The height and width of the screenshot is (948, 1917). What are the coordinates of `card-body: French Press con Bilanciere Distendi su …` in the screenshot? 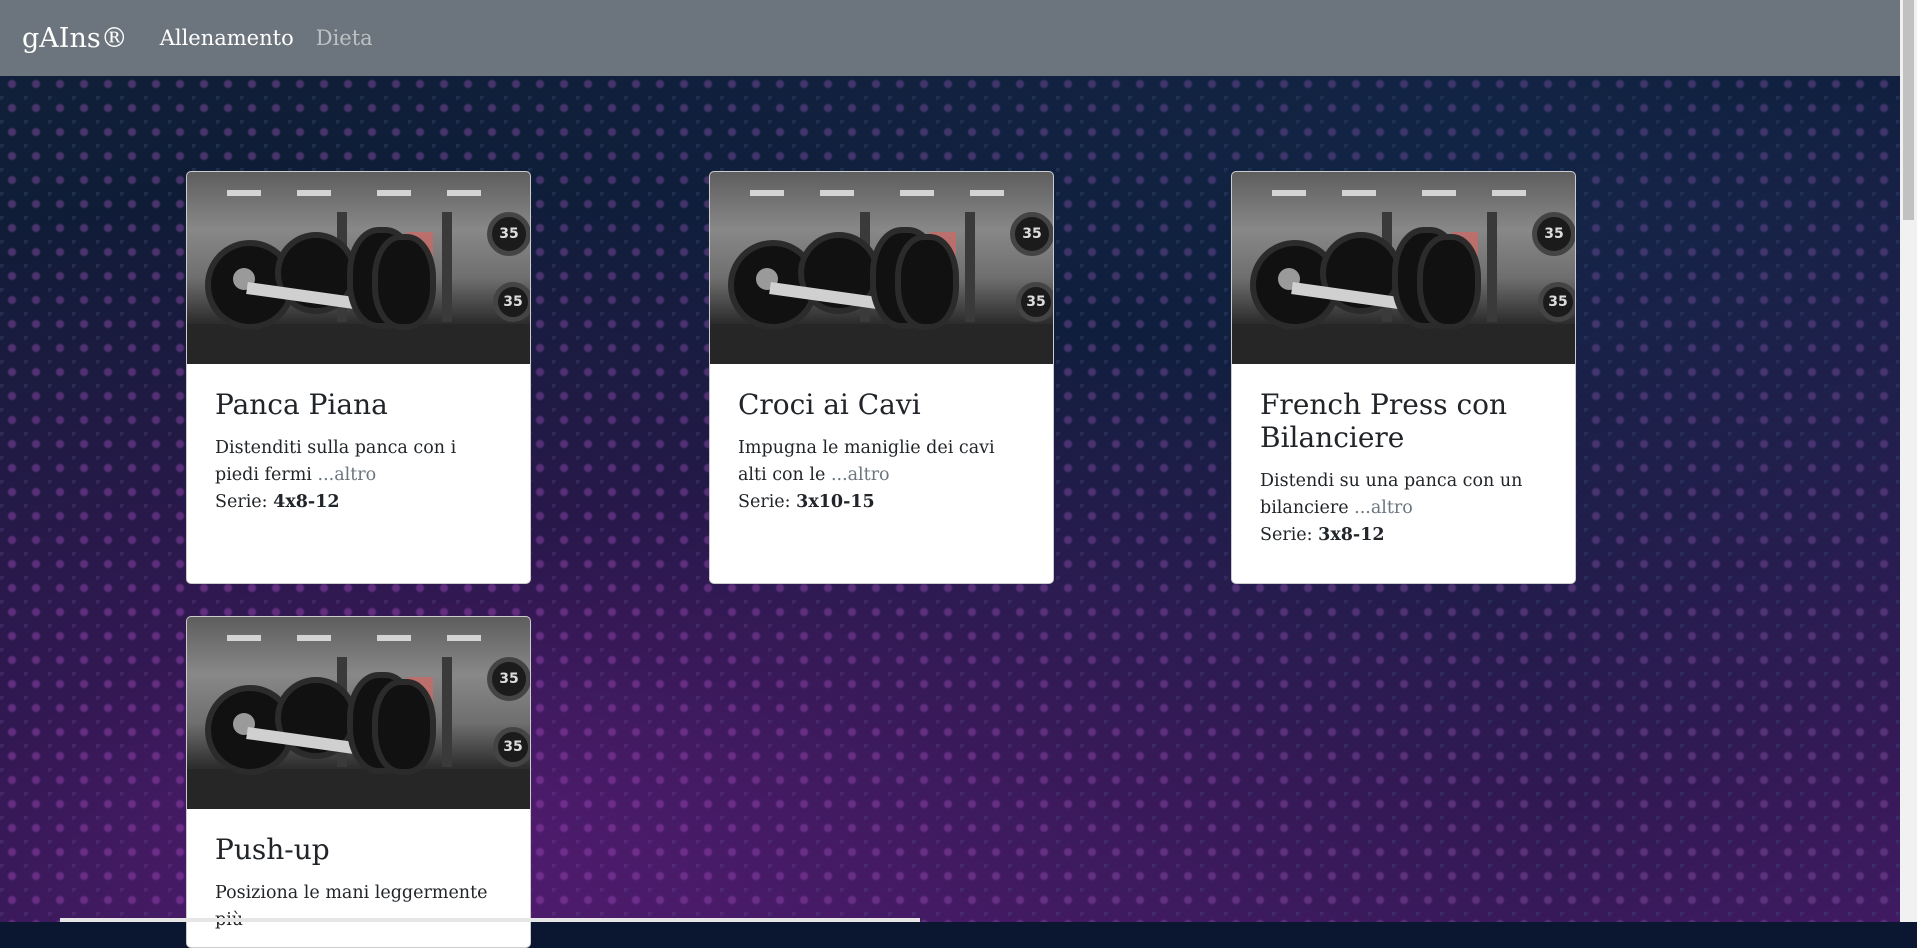 It's located at (1403, 456).